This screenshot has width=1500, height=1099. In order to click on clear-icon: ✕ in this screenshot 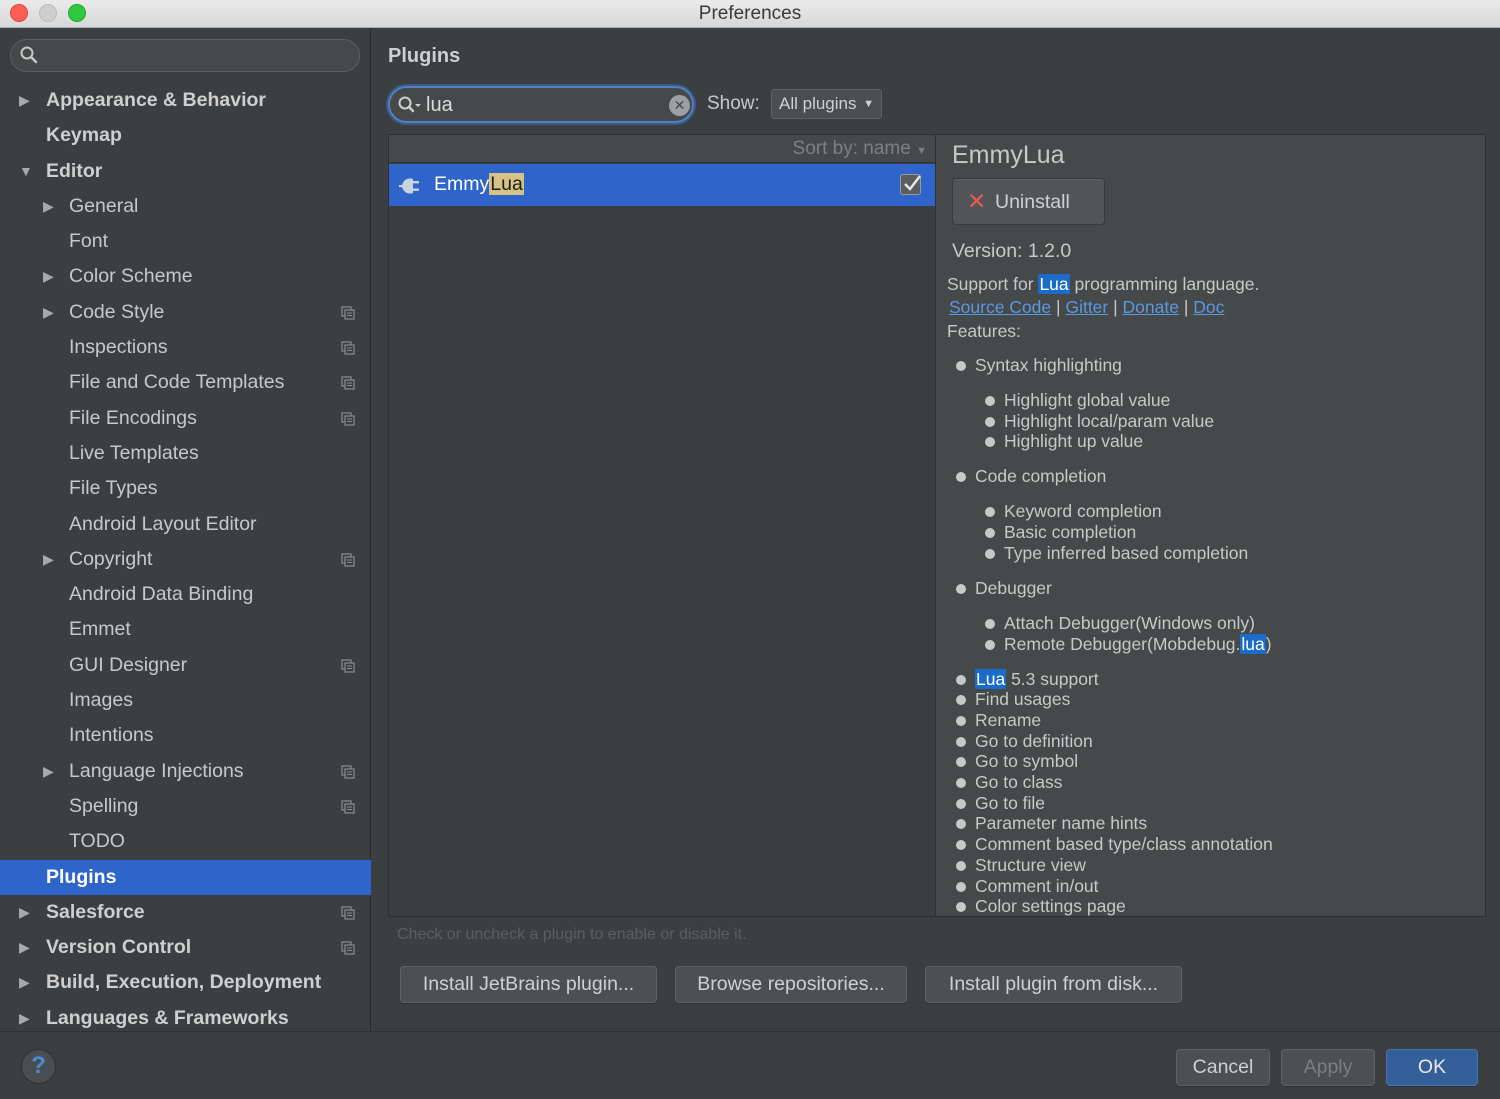, I will do `click(679, 105)`.